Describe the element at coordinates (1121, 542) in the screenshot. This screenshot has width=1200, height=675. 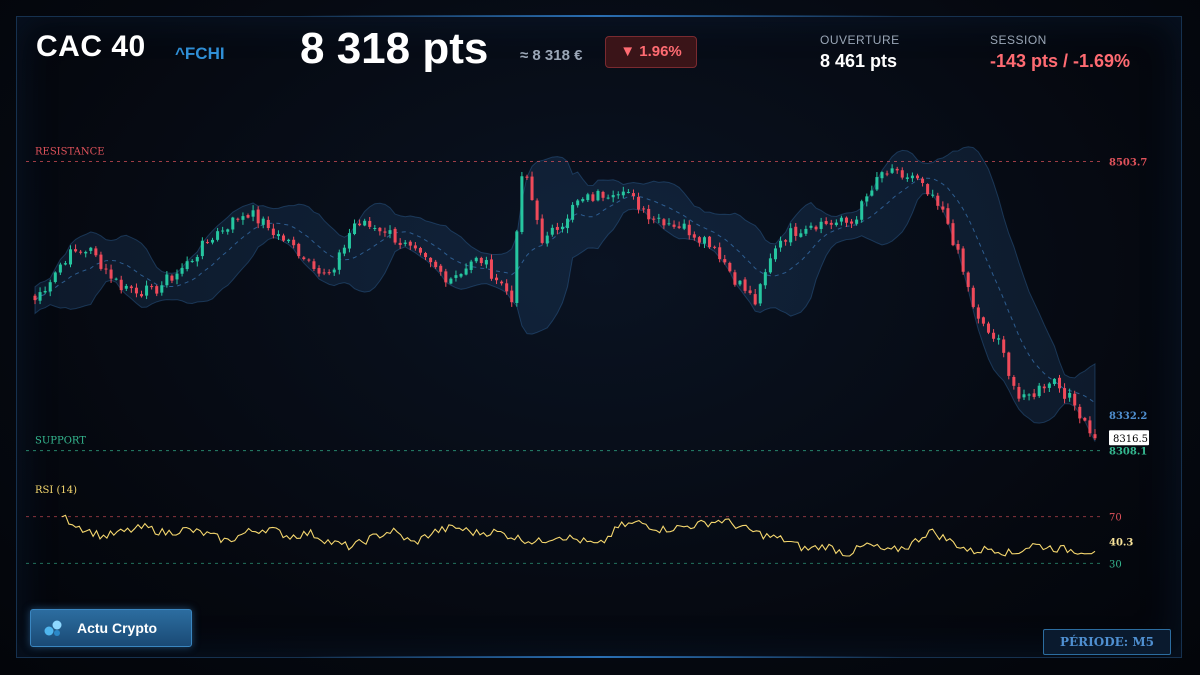
I see `rsi-last-value: 40.3` at that location.